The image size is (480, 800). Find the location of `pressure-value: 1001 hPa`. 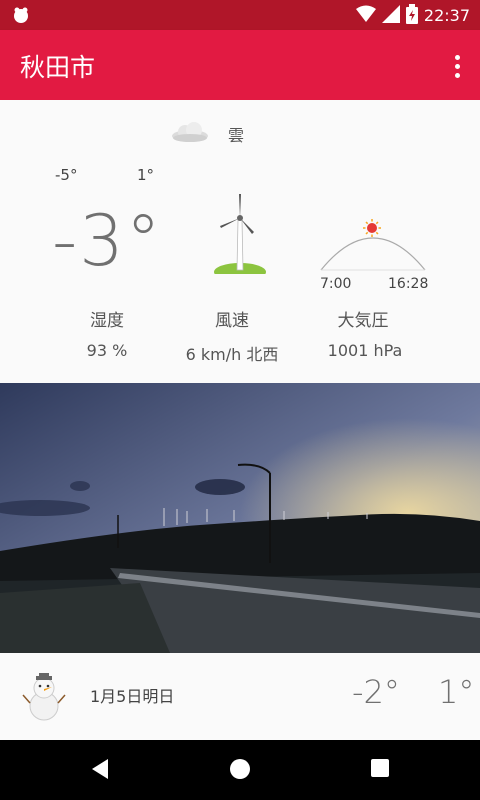

pressure-value: 1001 hPa is located at coordinates (365, 350).